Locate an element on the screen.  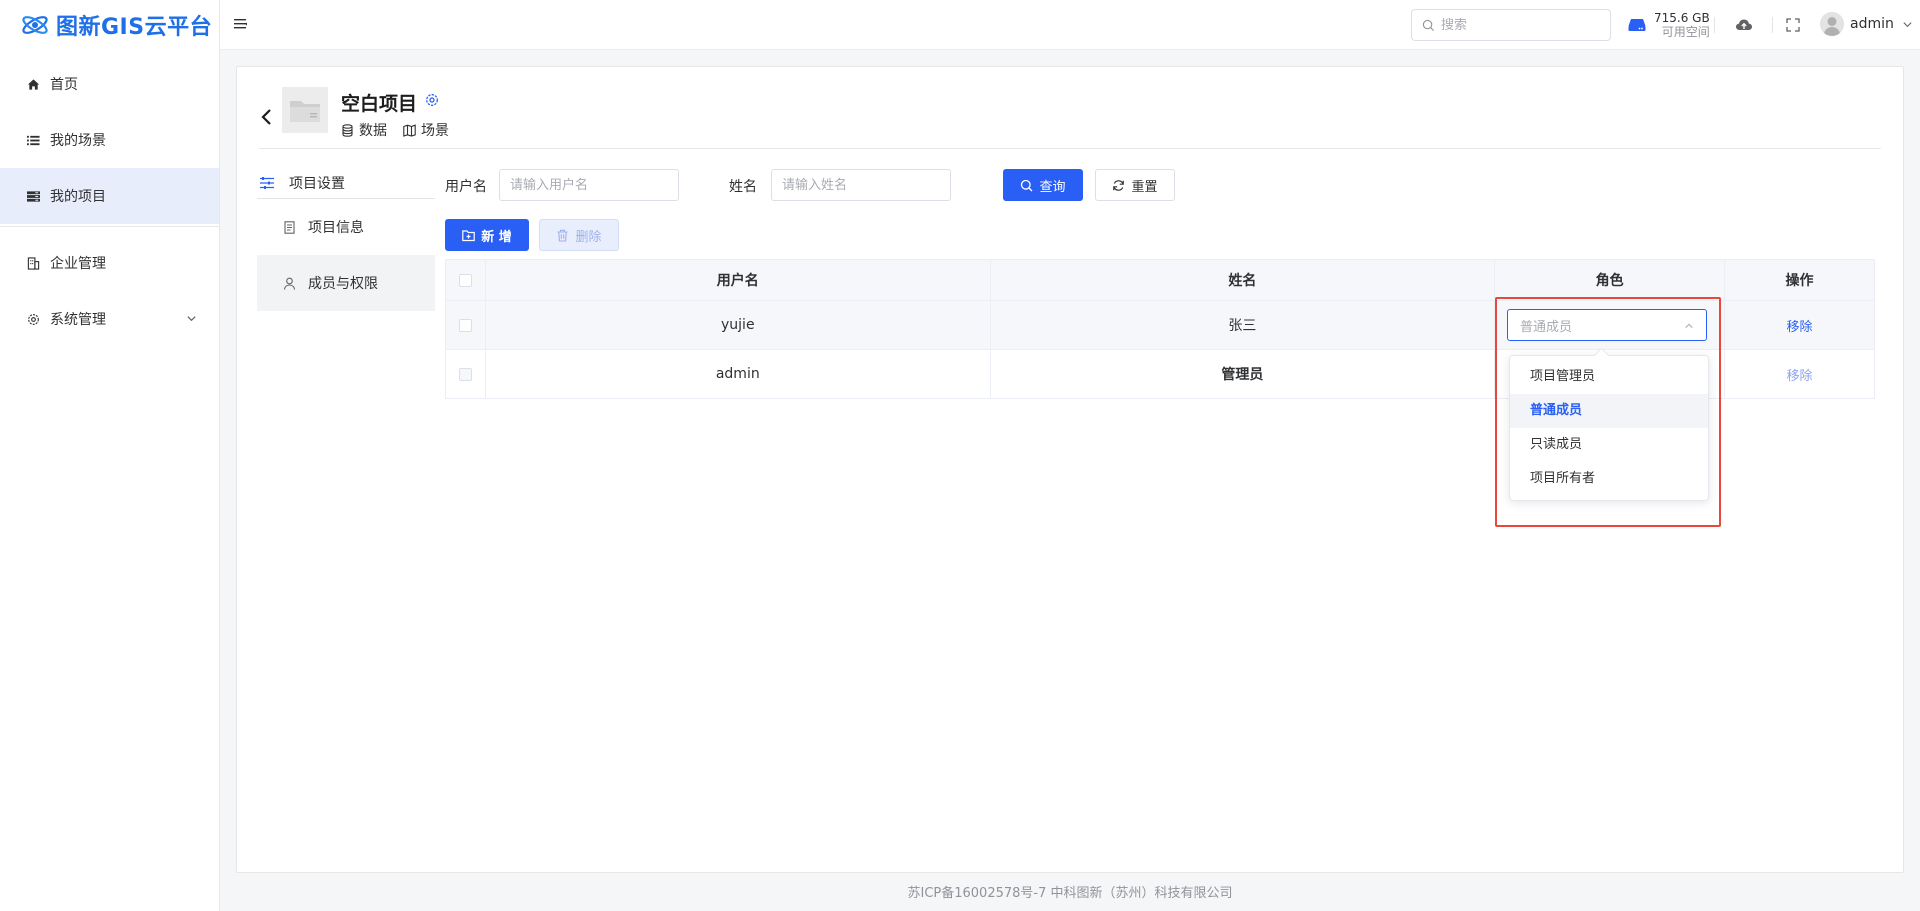
search-input is located at coordinates (1516, 25).